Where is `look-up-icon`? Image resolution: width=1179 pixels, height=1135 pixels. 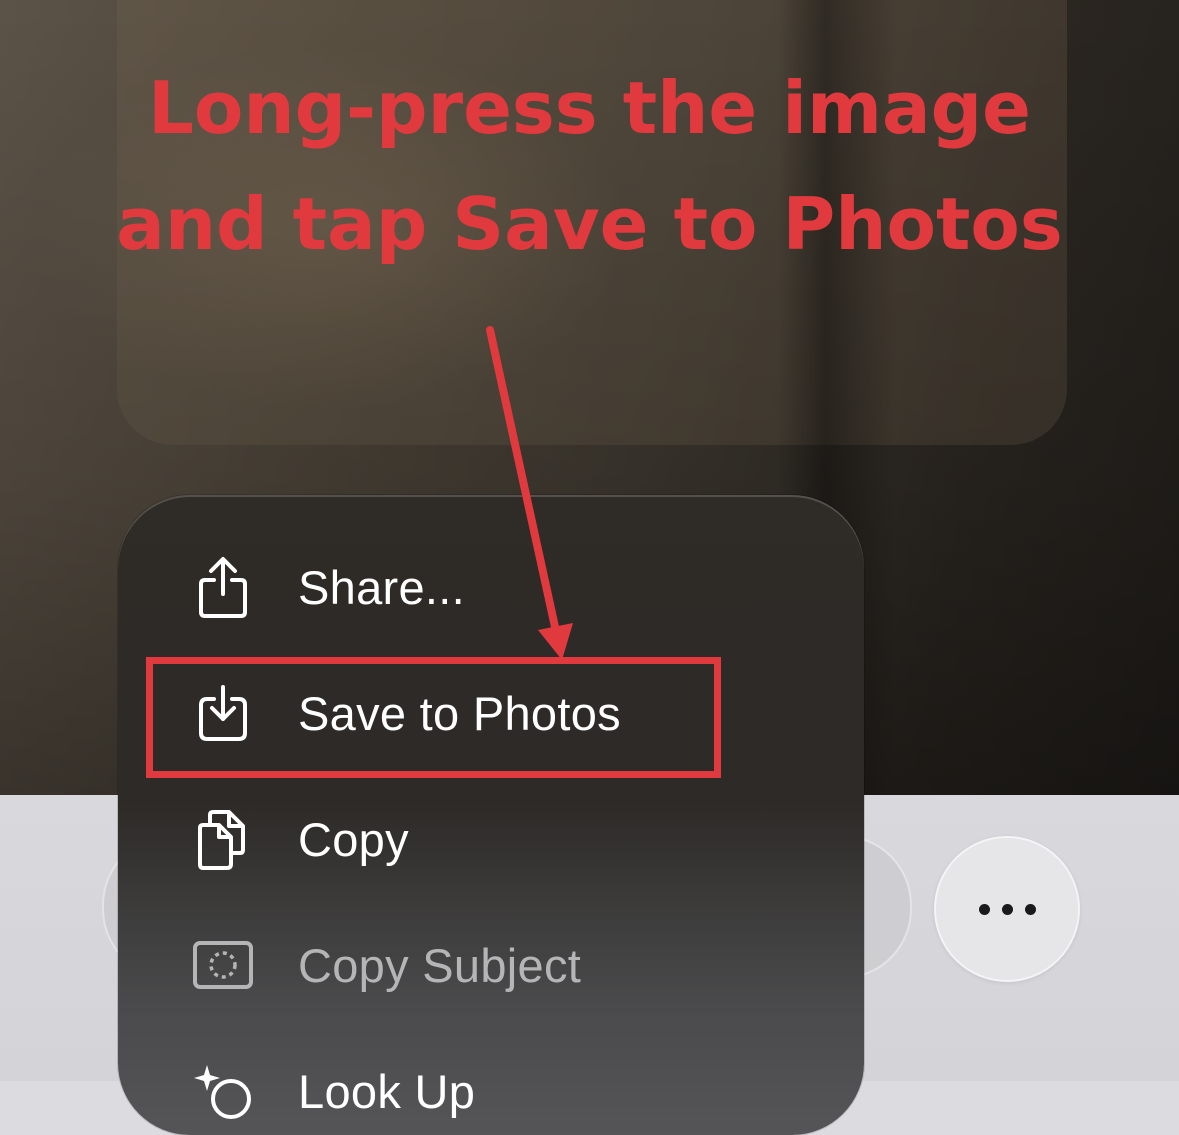 look-up-icon is located at coordinates (223, 1091).